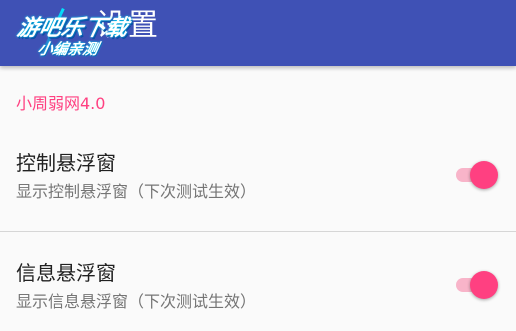 This screenshot has width=516, height=331. What do you see at coordinates (136, 191) in the screenshot?
I see `preference-summary: 显示控制悬浮窗（下次测试生效）` at bounding box center [136, 191].